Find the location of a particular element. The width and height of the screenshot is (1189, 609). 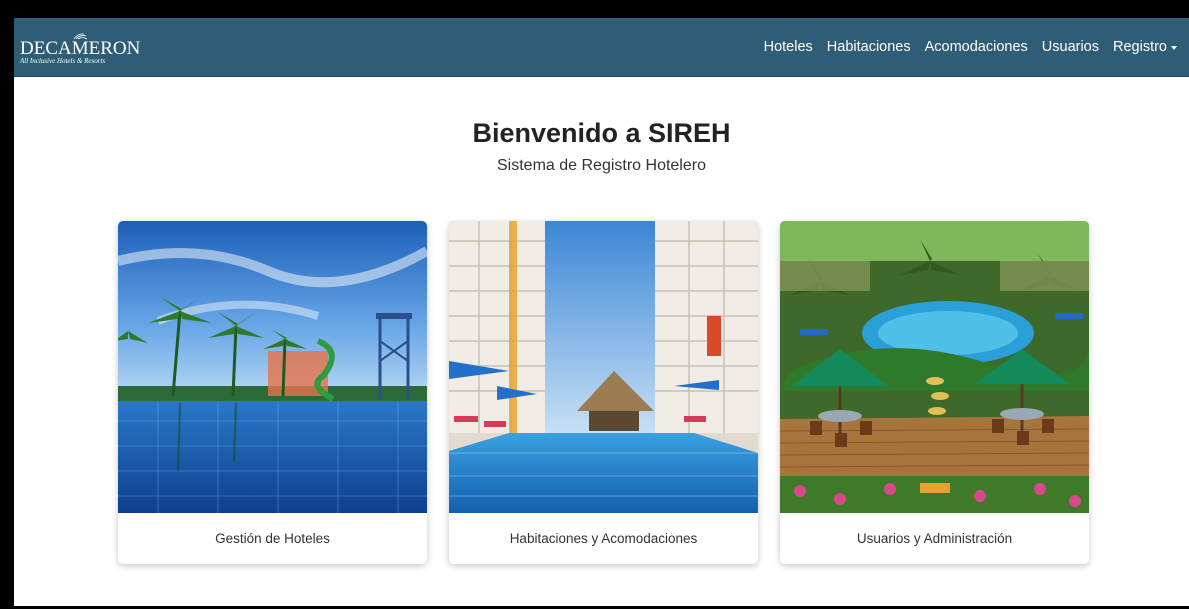

brand-name: DECAMERON is located at coordinates (80, 48).